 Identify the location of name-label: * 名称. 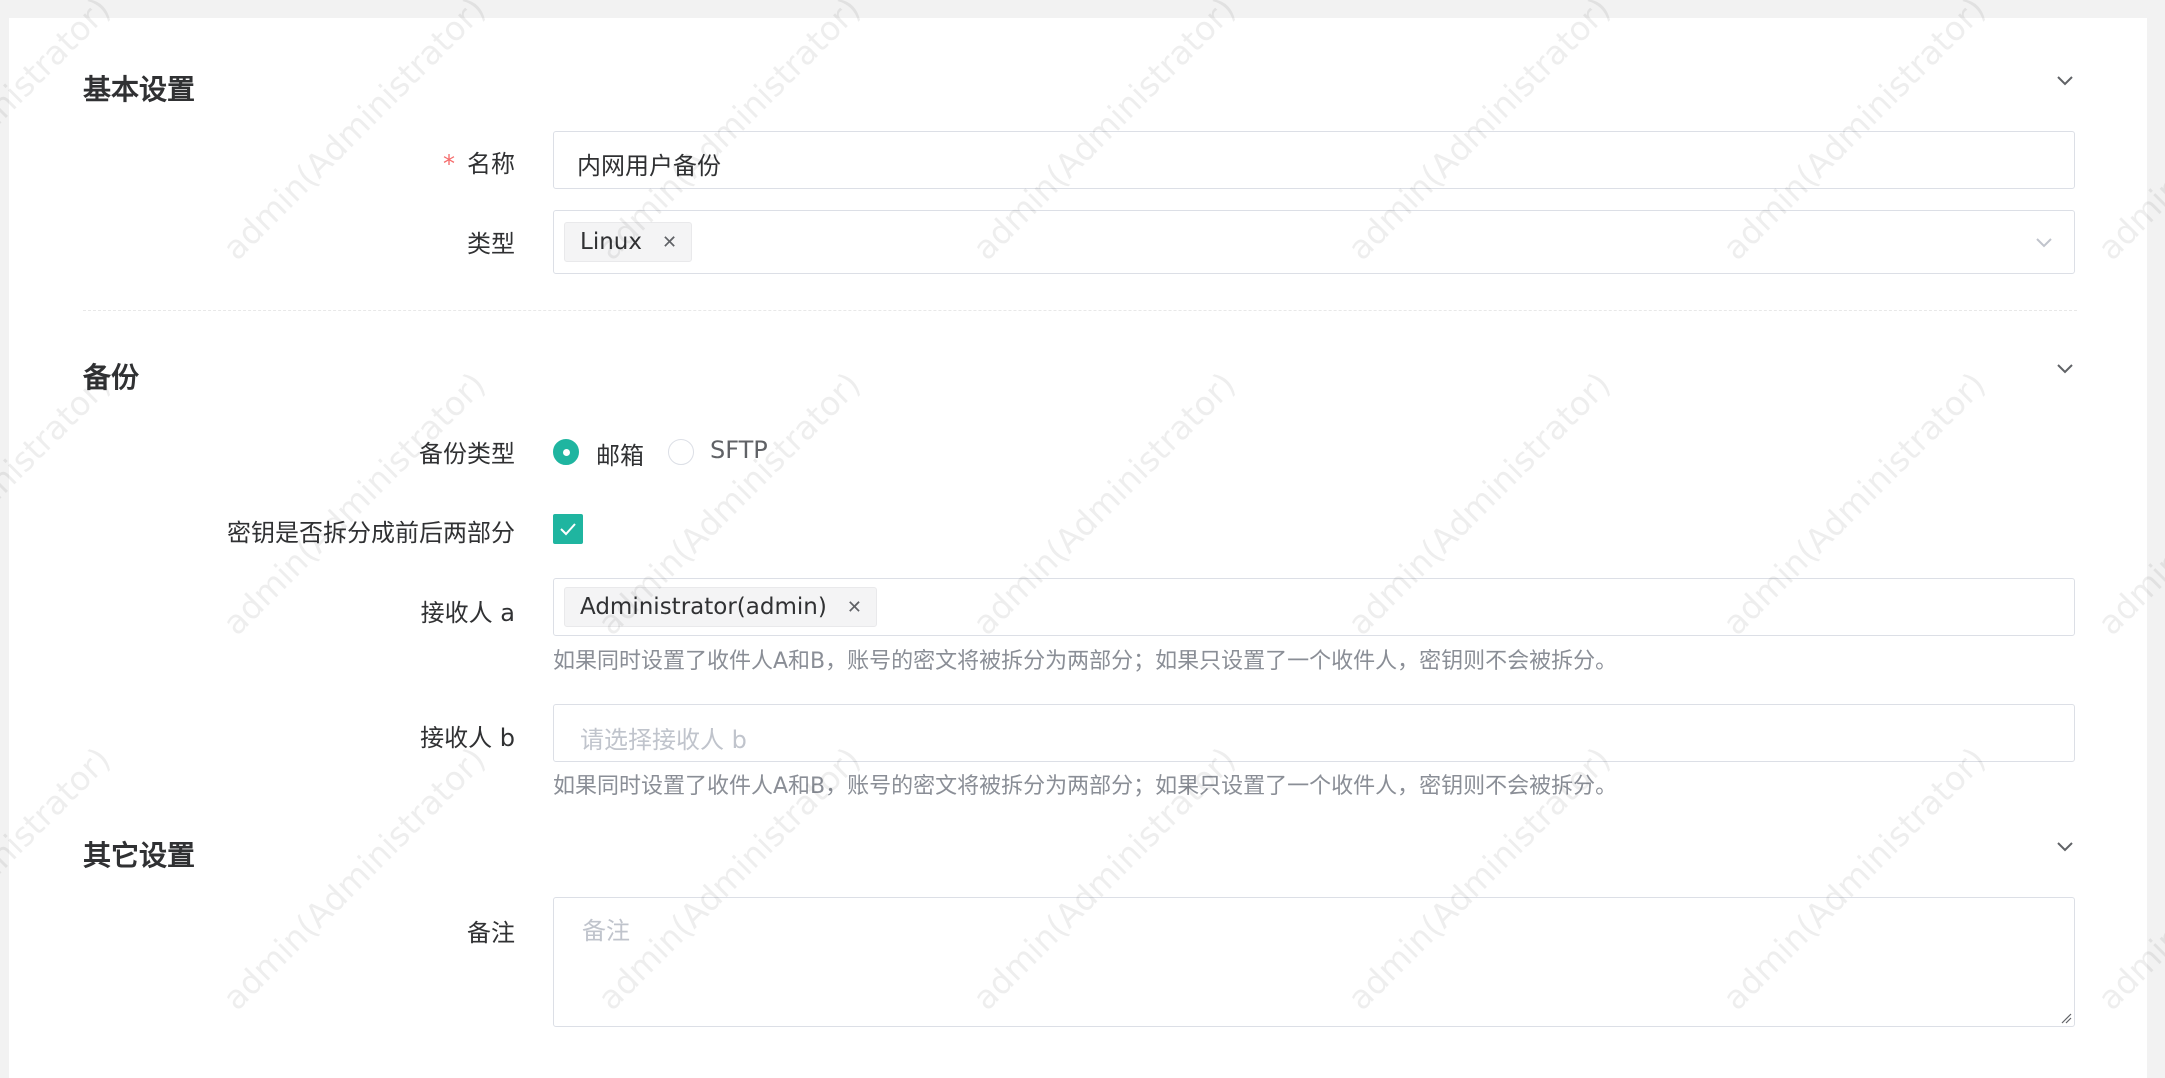
(479, 161).